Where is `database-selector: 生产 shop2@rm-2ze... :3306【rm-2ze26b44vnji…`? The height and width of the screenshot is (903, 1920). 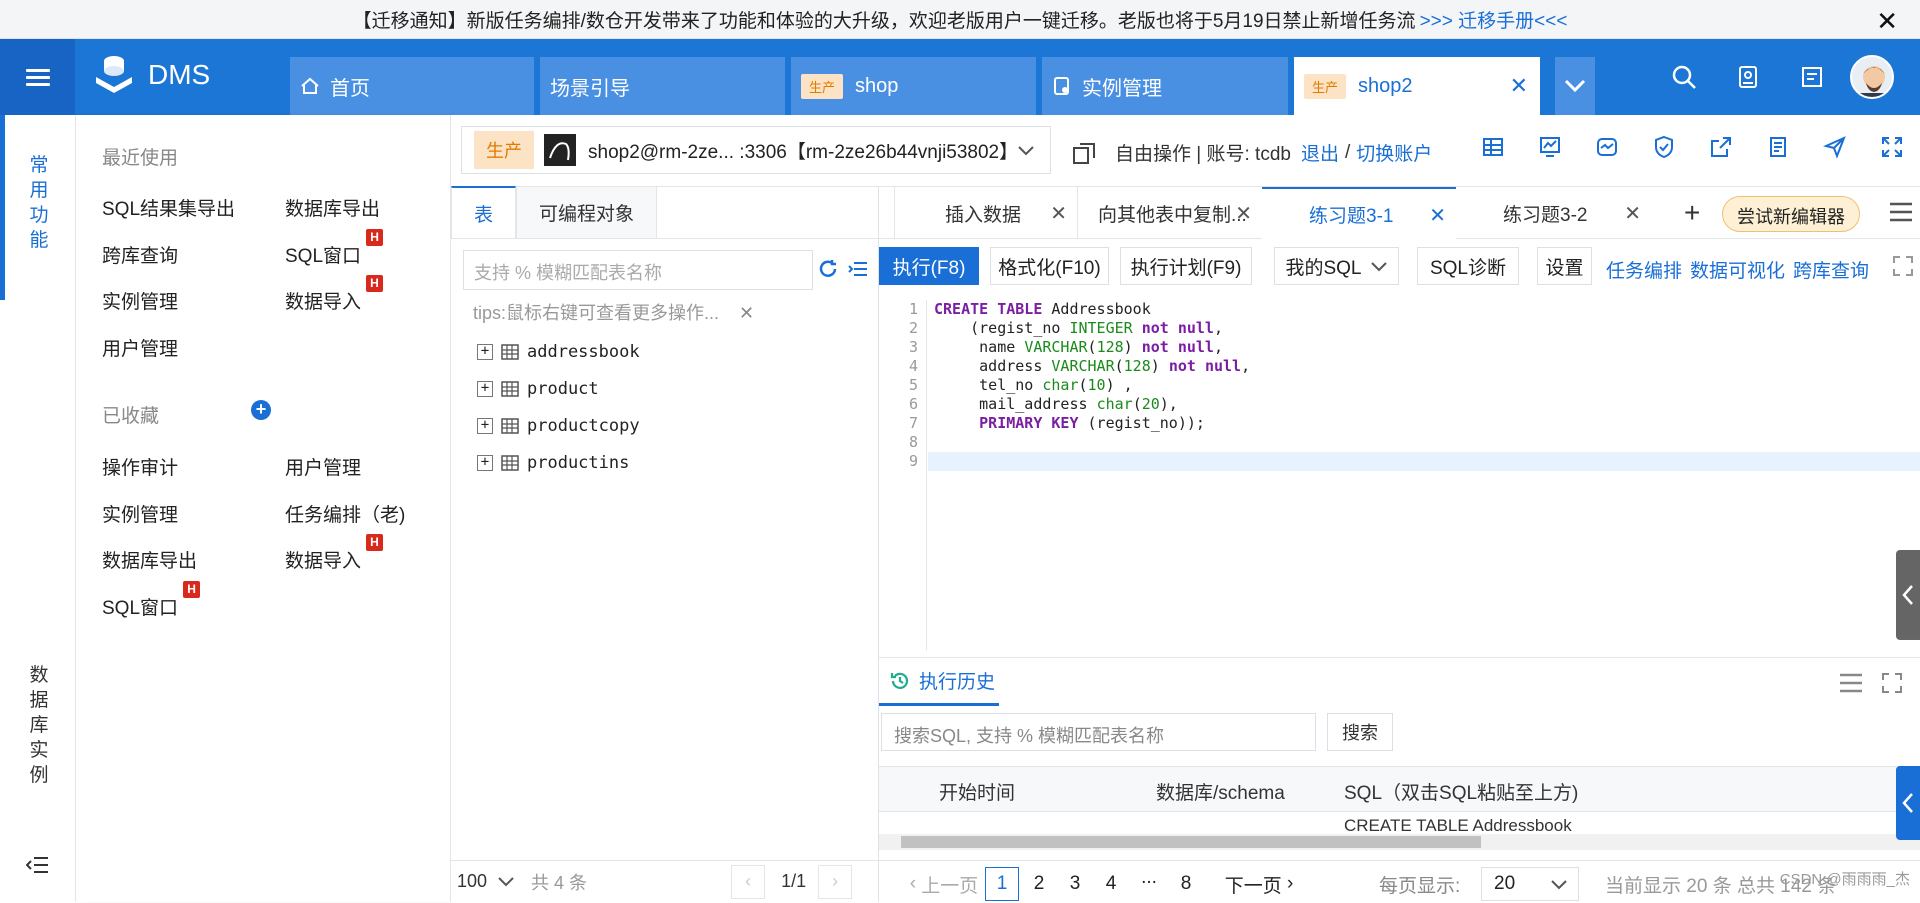 database-selector: 生产 shop2@rm-2ze... :3306【rm-2ze26b44vnji… is located at coordinates (756, 150).